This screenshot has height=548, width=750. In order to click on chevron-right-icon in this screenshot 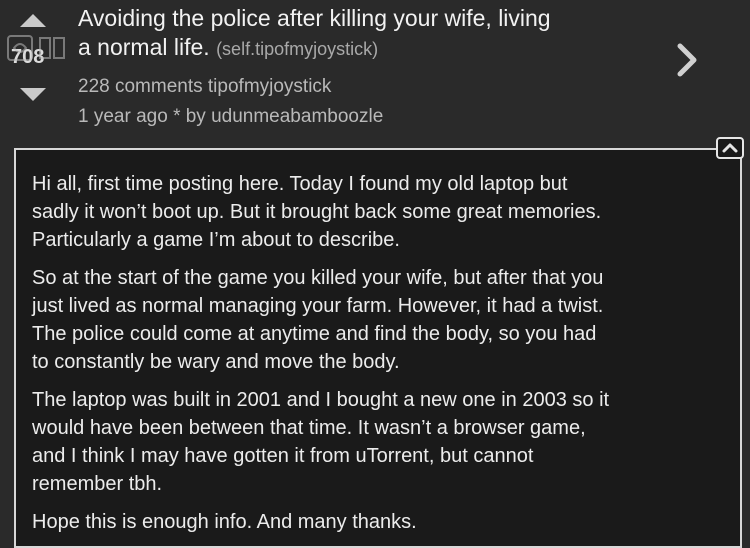, I will do `click(687, 60)`.